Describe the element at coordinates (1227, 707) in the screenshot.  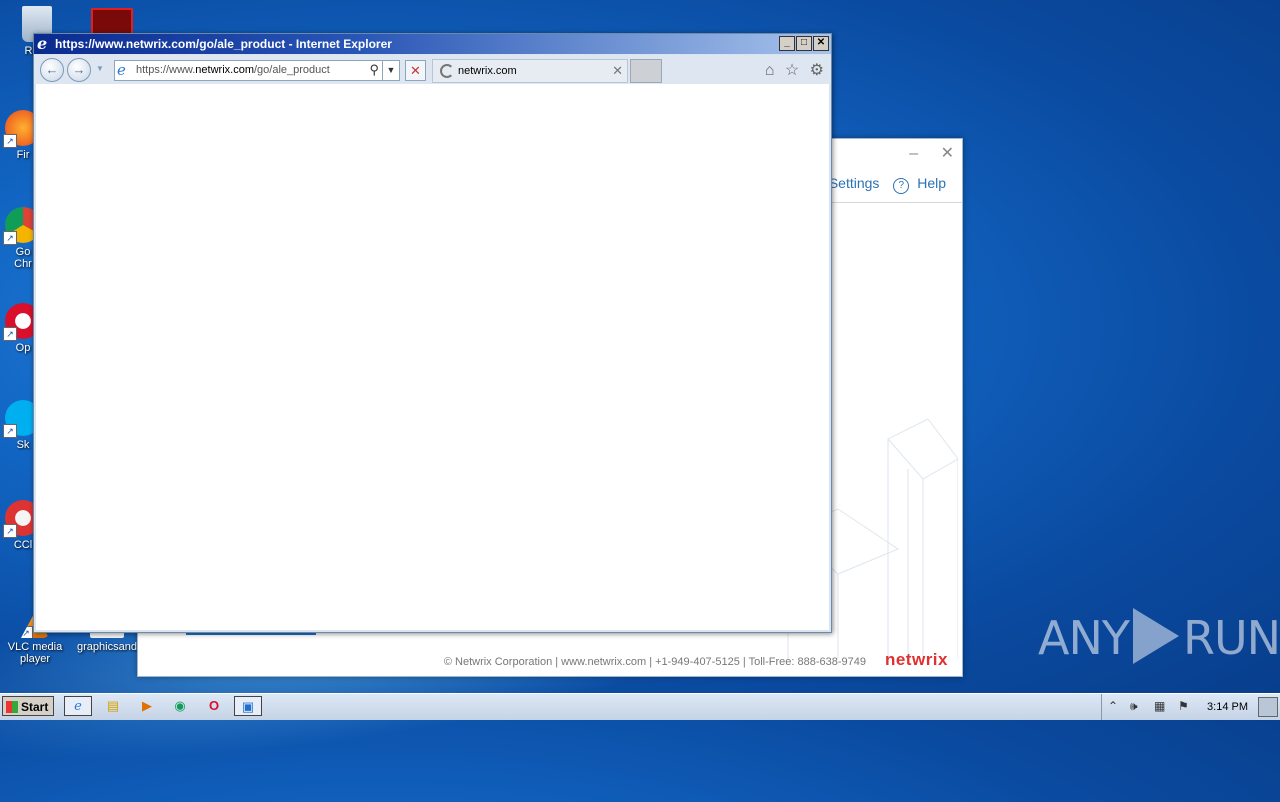
I see `clock: 3:14 PM` at that location.